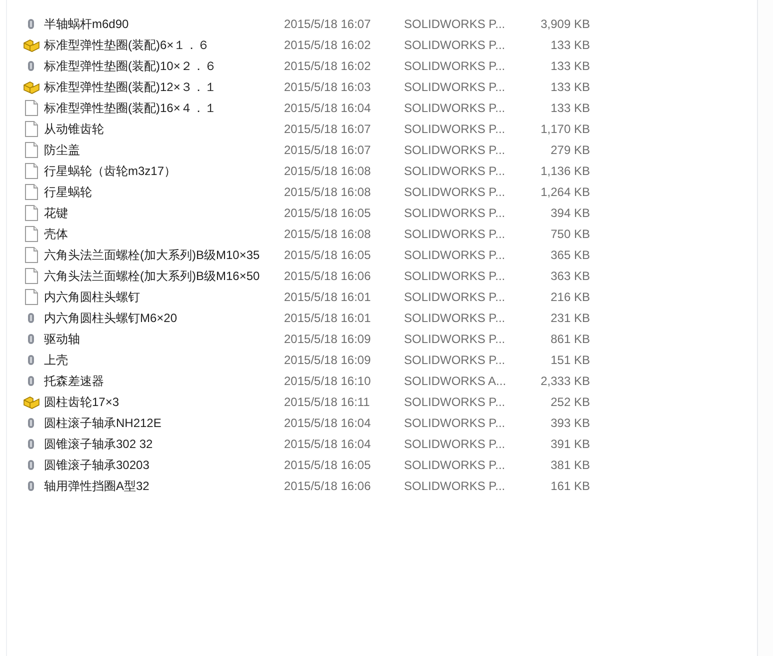  What do you see at coordinates (103, 423) in the screenshot?
I see `file-name: 圆柱滚子轴承NH212E` at bounding box center [103, 423].